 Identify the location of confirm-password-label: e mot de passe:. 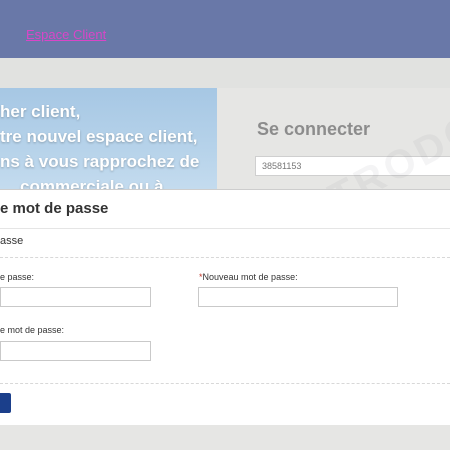
(32, 330).